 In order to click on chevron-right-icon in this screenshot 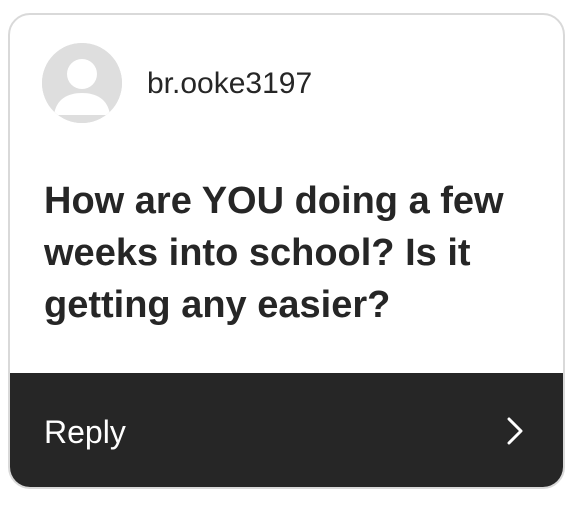, I will do `click(515, 431)`.